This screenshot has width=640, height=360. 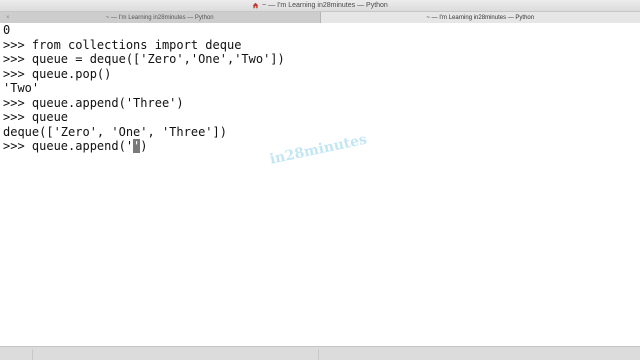 I want to click on tab-second: ~ — I'm Learning in28minutes — Python, so click(x=479, y=17).